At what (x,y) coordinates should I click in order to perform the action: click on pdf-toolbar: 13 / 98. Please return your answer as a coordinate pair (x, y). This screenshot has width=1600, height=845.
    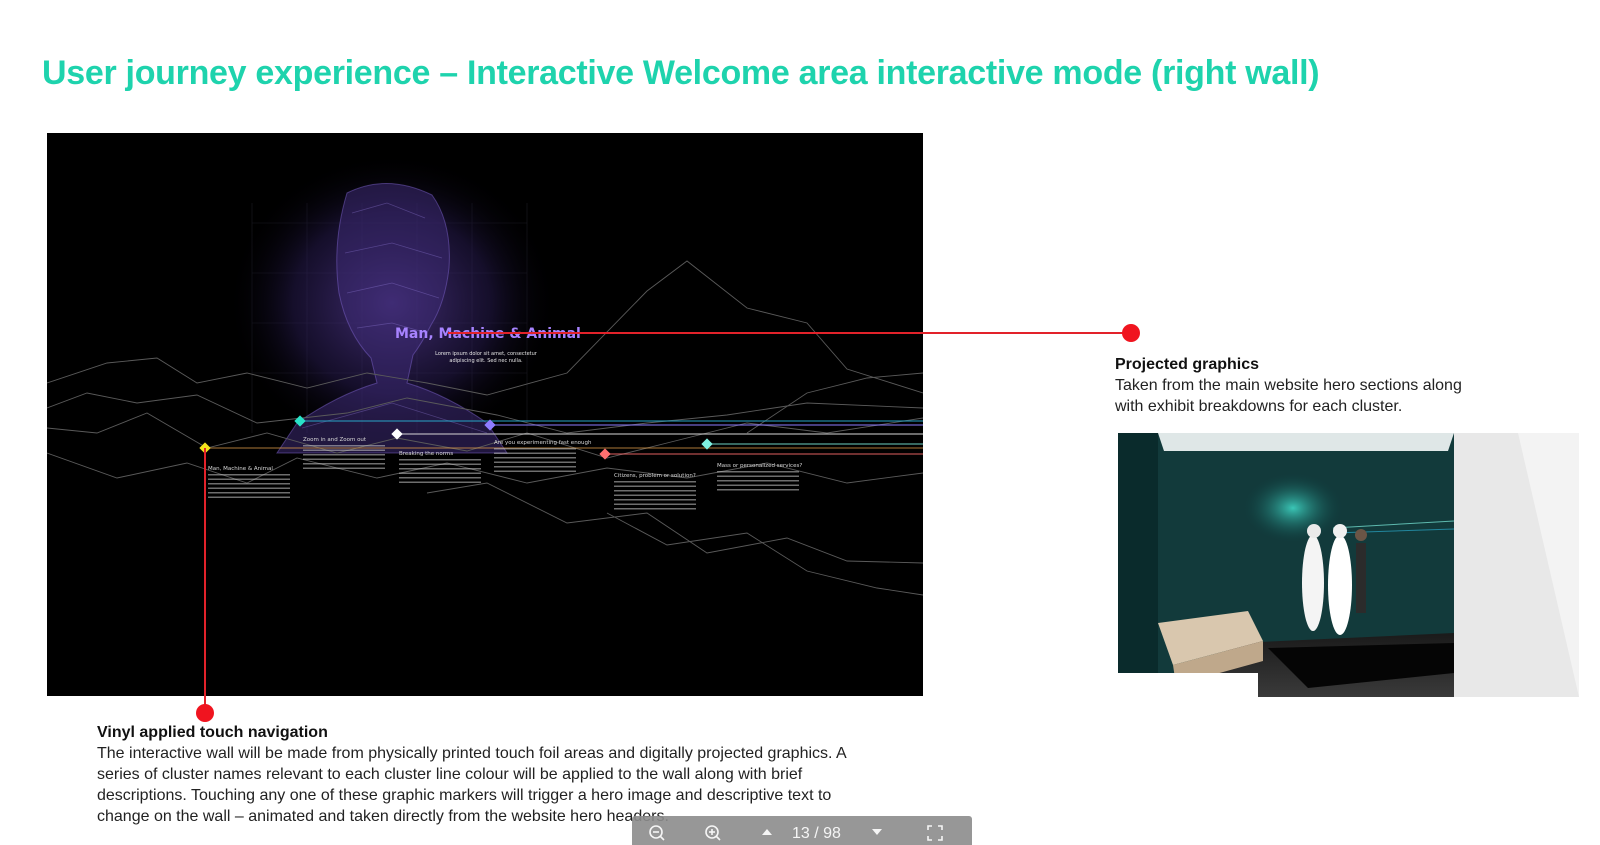
    Looking at the image, I should click on (802, 830).